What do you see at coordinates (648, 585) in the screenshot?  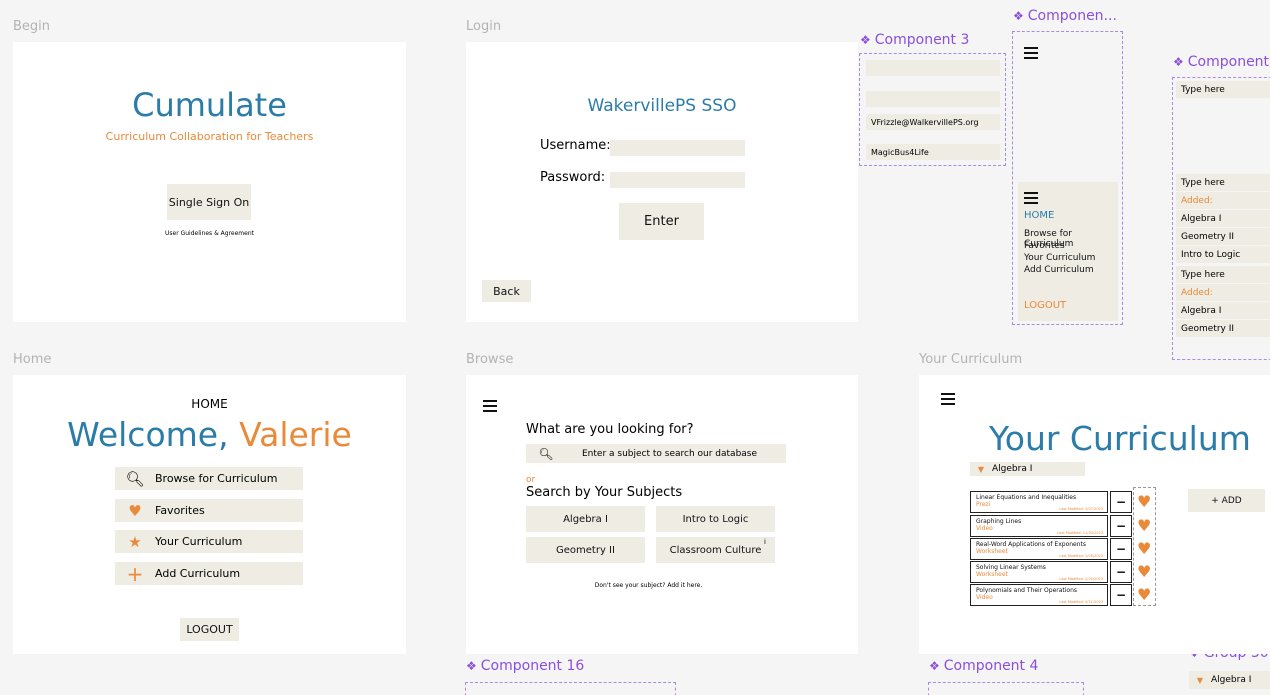 I see `add-subject-link: Don't see your subject? Add it here.` at bounding box center [648, 585].